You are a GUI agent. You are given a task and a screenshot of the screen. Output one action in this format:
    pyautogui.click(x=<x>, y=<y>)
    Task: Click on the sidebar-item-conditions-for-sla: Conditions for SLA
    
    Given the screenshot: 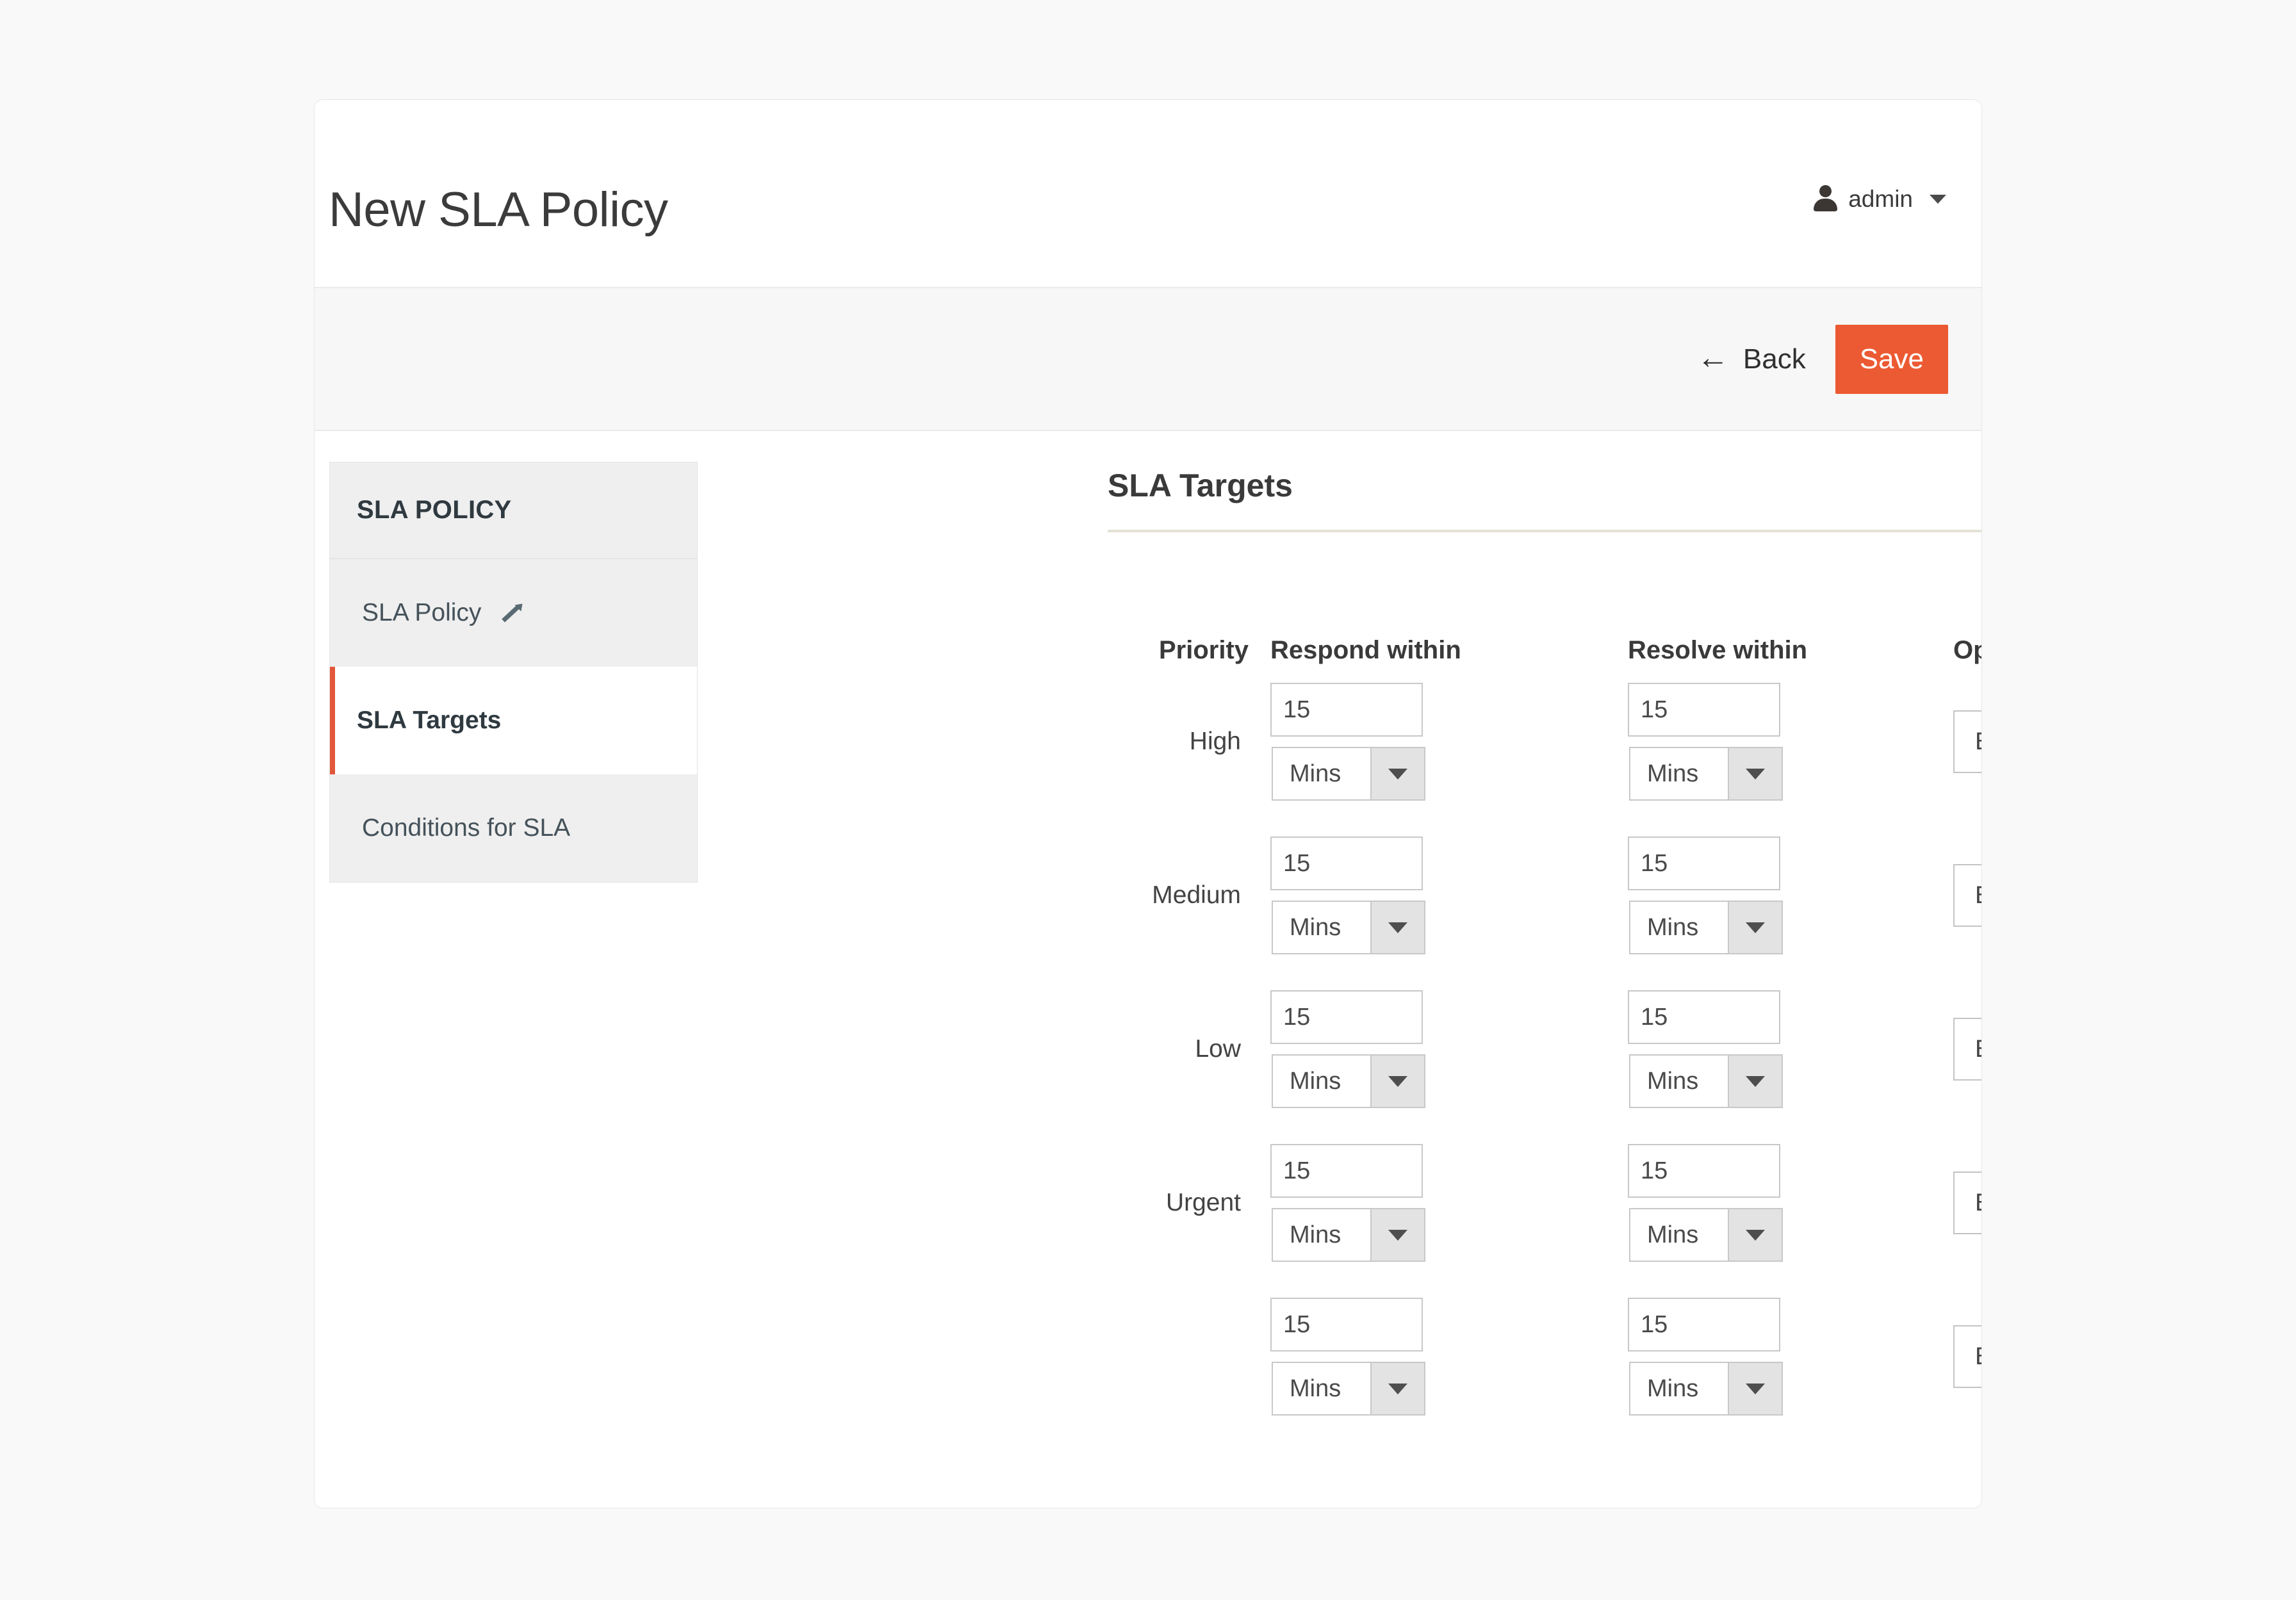 What is the action you would take?
    pyautogui.click(x=513, y=828)
    